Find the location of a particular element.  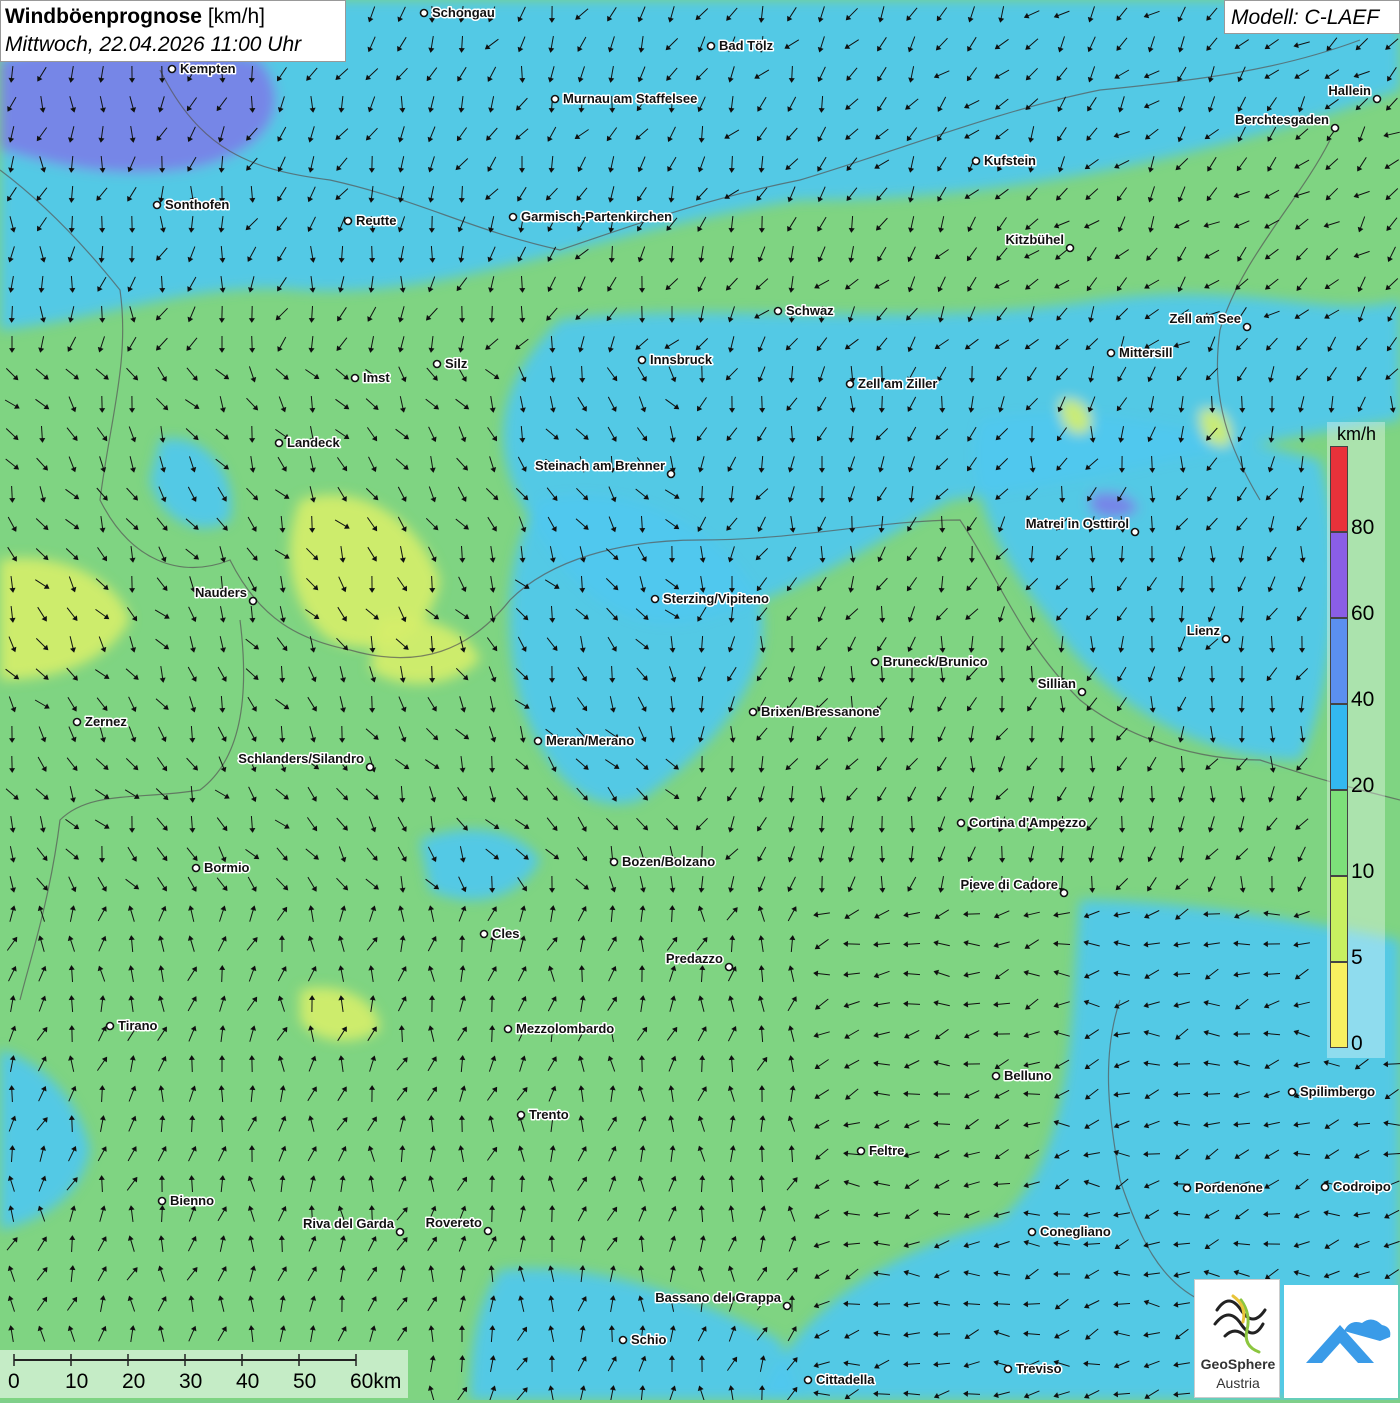

city-label: Pordenone is located at coordinates (1229, 1187).